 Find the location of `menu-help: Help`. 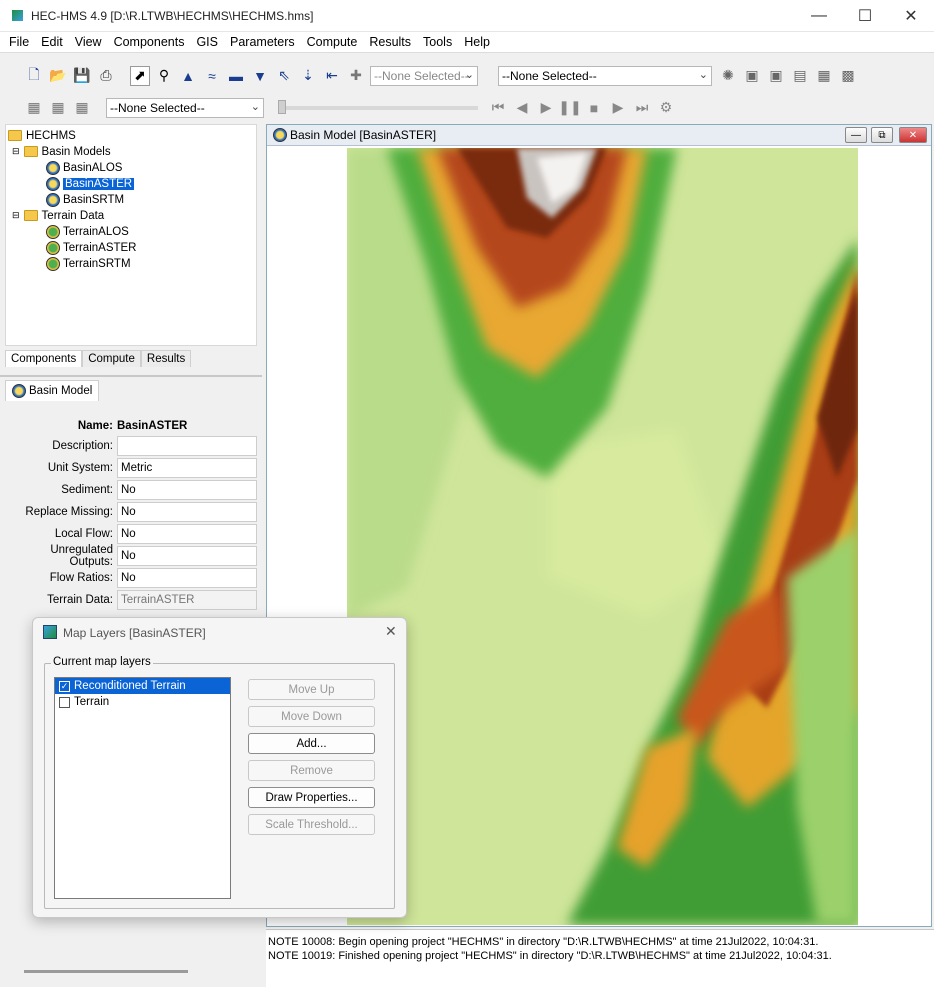

menu-help: Help is located at coordinates (477, 42).